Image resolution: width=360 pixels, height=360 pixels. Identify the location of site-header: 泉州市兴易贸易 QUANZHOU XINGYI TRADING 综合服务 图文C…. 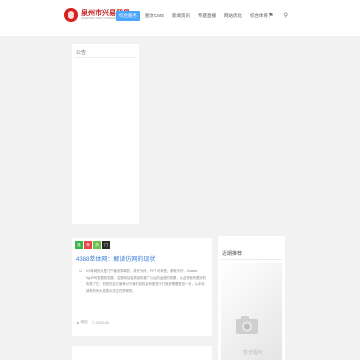
(180, 18).